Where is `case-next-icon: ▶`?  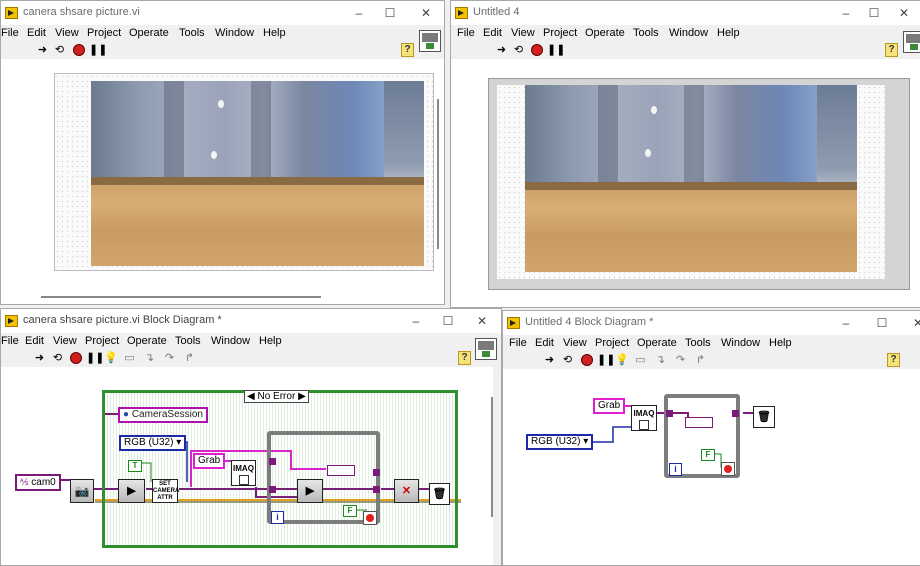 case-next-icon: ▶ is located at coordinates (302, 396).